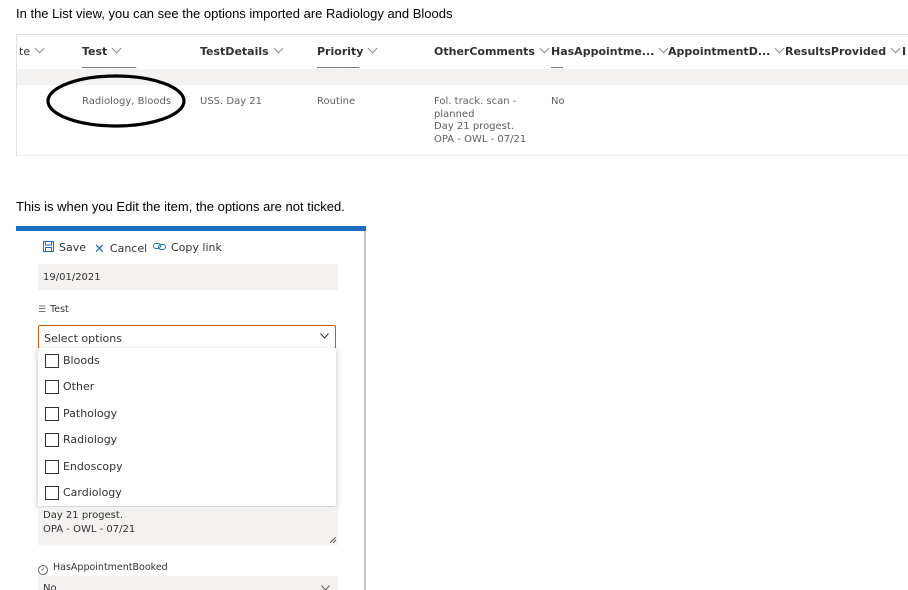 The width and height of the screenshot is (908, 590). Describe the element at coordinates (99, 249) in the screenshot. I see `close-icon: ✕` at that location.